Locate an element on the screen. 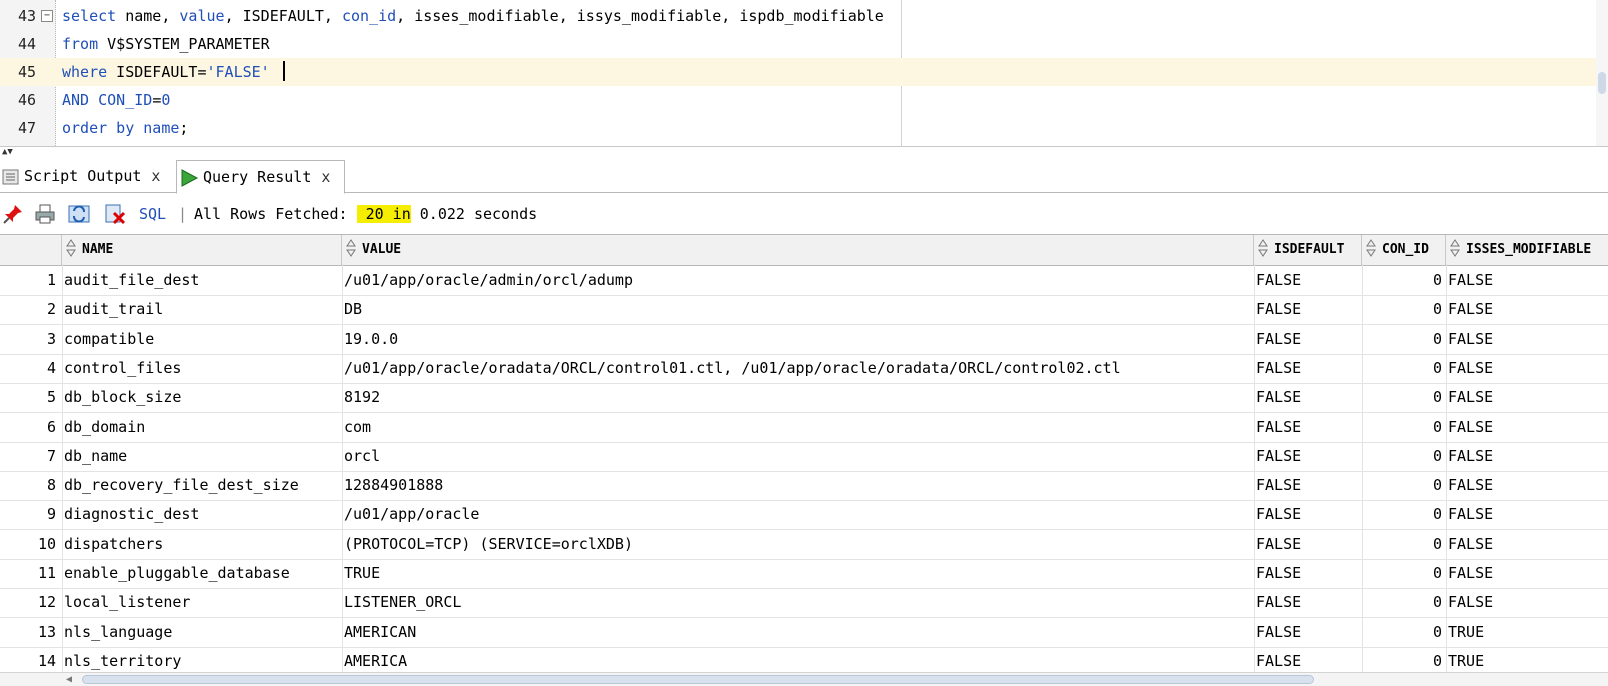  cell-isses-modifiable: TRUE is located at coordinates (1527, 659).